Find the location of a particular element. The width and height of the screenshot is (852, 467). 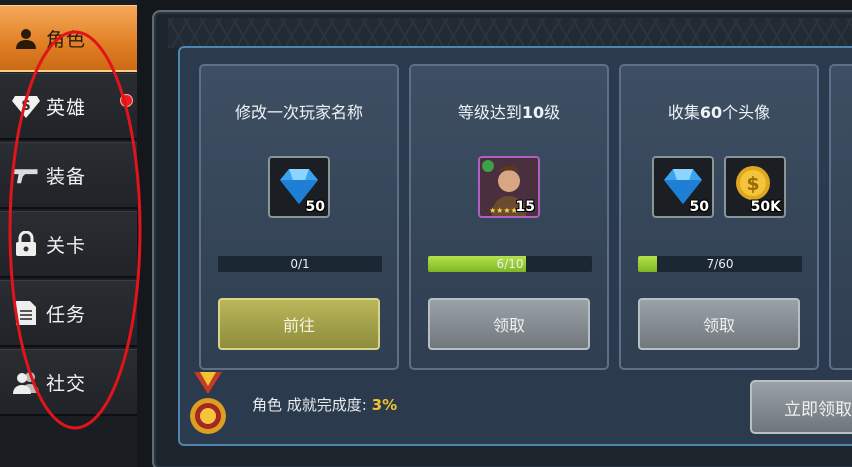

progress-text: 0/1 is located at coordinates (300, 264).